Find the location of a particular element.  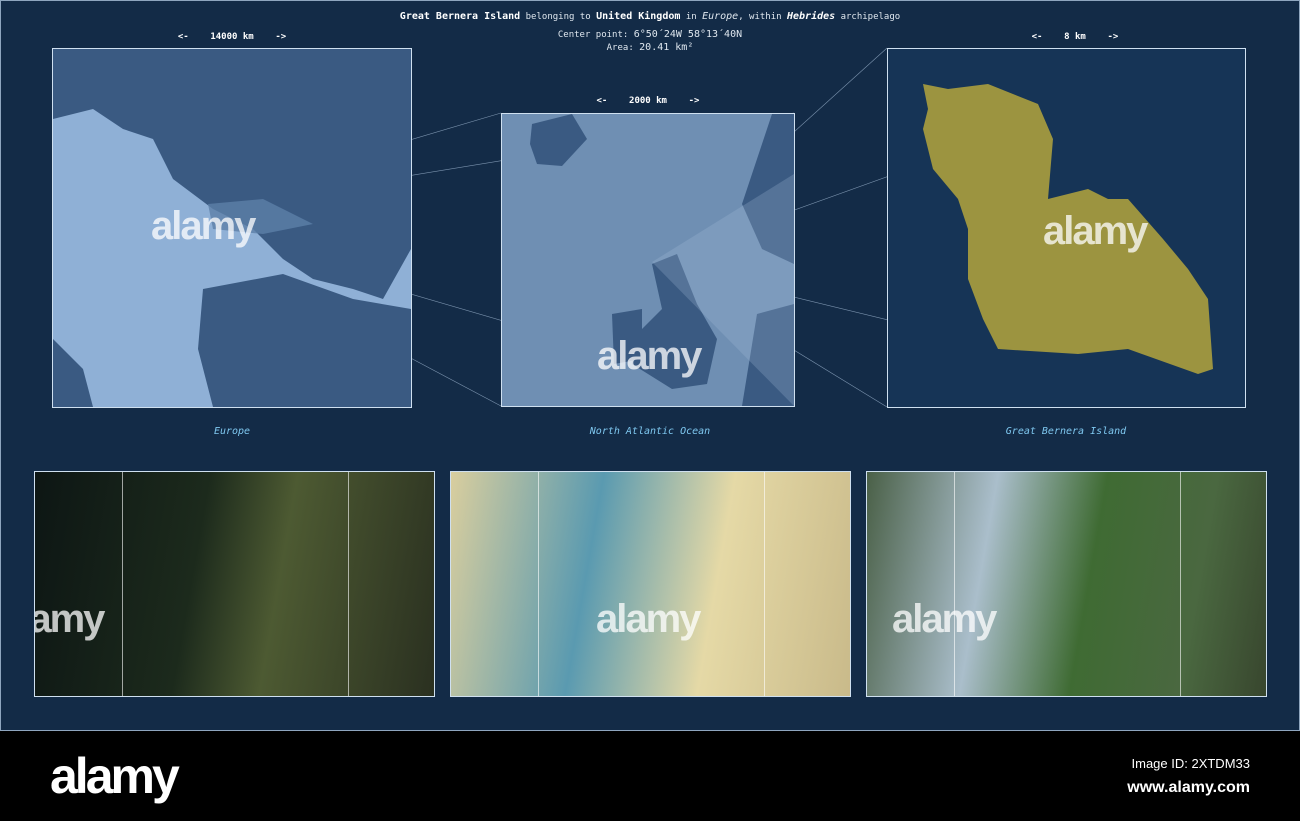

footer: alamy Image ID: 2XTDM33 www.alamy.com is located at coordinates (650, 776).